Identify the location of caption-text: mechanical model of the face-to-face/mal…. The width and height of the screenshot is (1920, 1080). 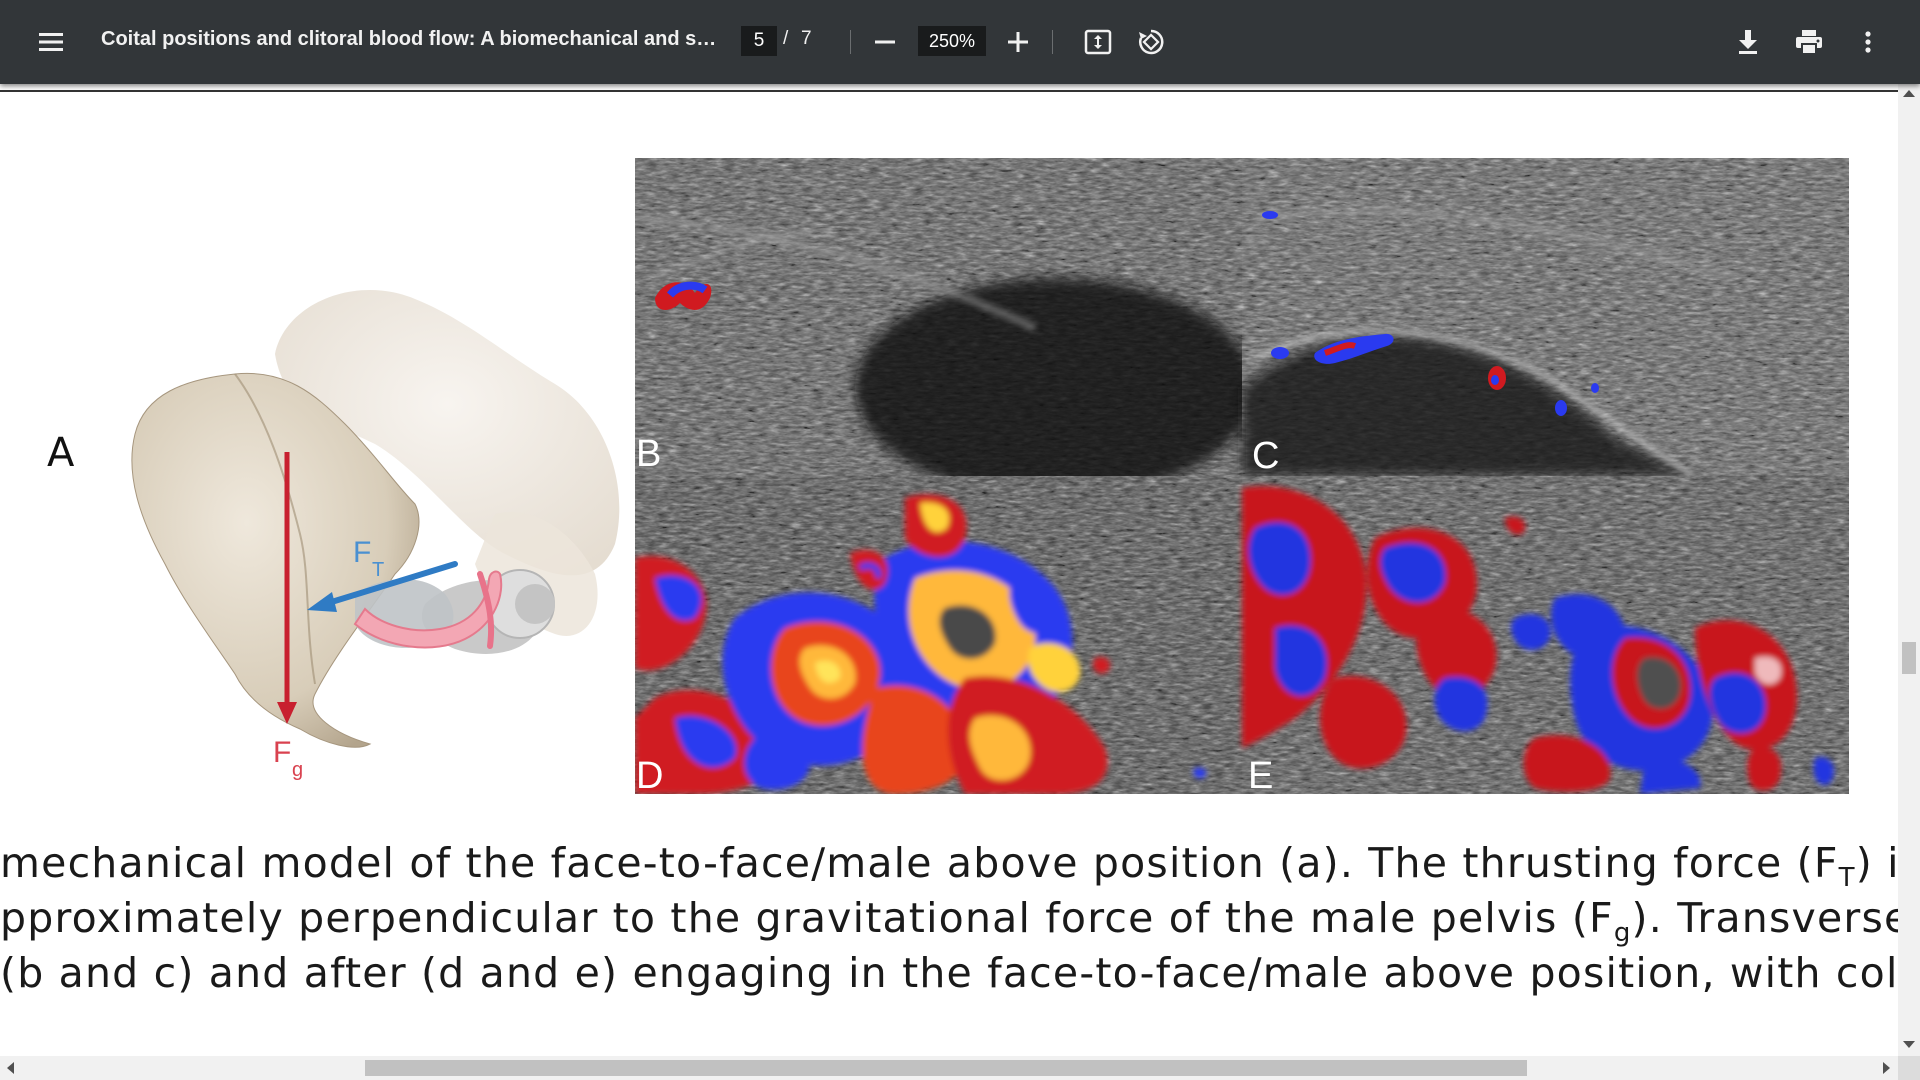
(919, 863).